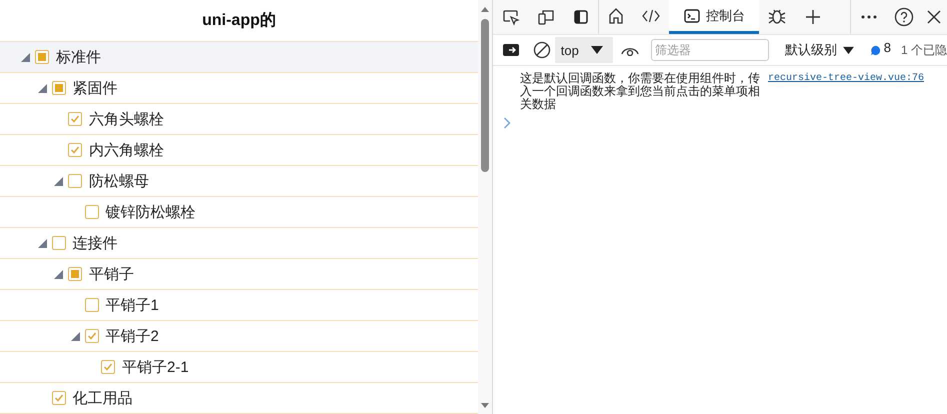 This screenshot has height=414, width=947. What do you see at coordinates (583, 50) in the screenshot?
I see `context-dropdown: top` at bounding box center [583, 50].